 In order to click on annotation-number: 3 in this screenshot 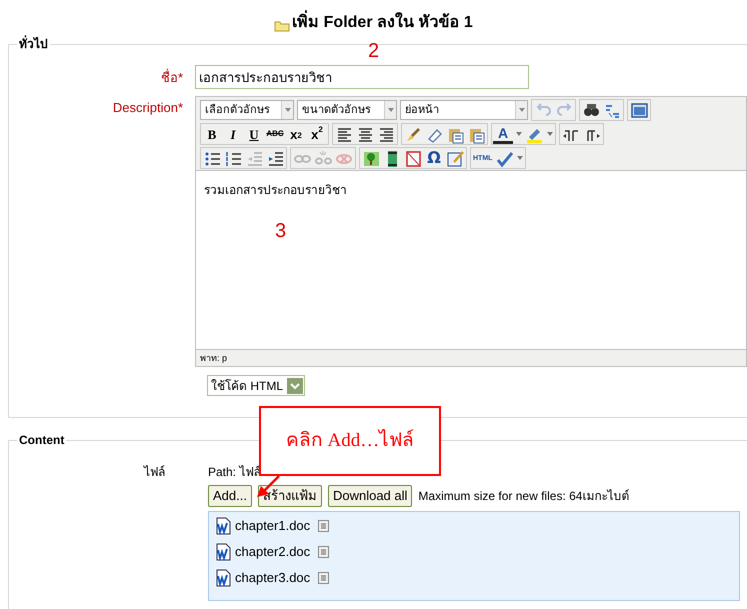, I will do `click(280, 231)`.